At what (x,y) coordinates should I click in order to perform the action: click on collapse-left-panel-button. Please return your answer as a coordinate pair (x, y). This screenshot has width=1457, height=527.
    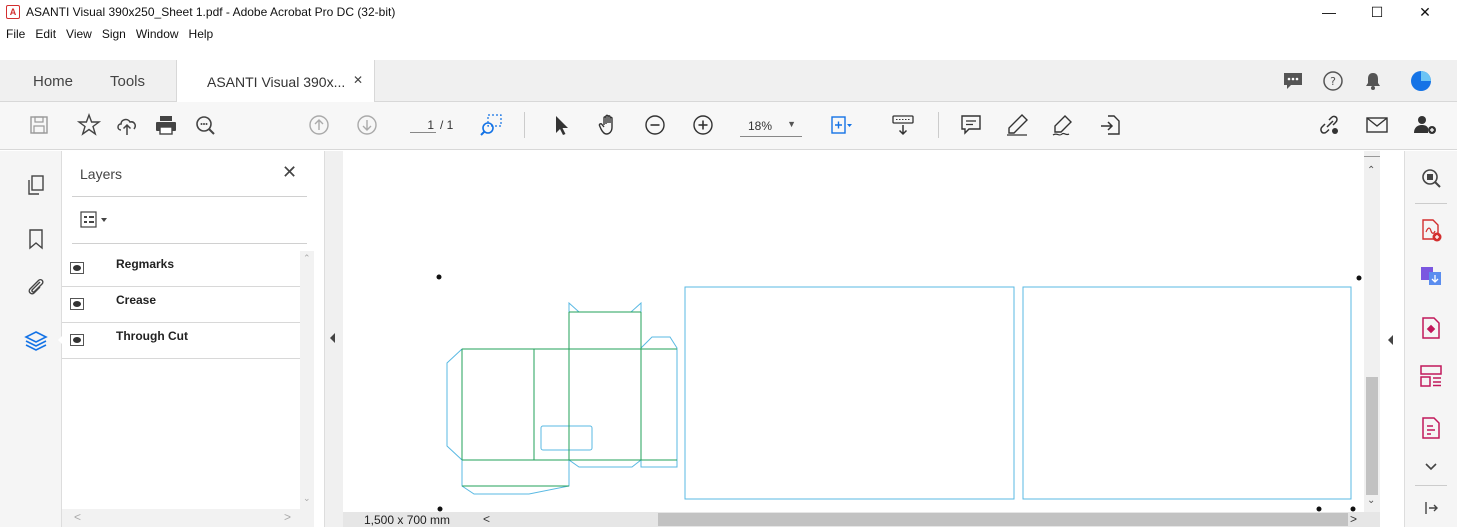
    Looking at the image, I should click on (333, 339).